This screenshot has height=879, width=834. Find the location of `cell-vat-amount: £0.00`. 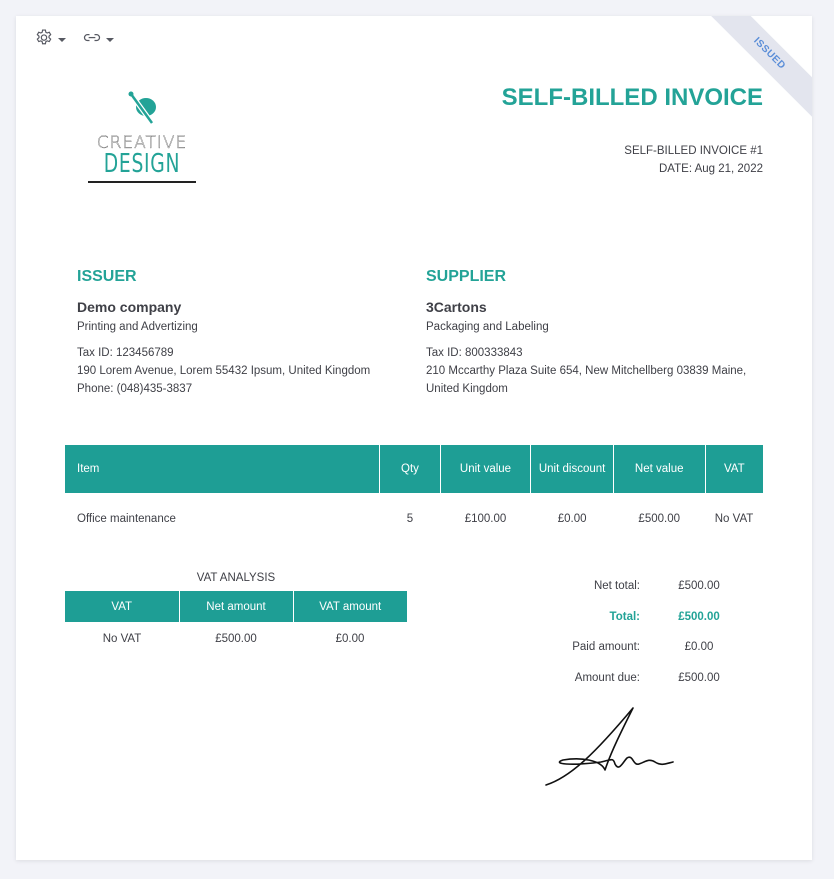

cell-vat-amount: £0.00 is located at coordinates (350, 639).